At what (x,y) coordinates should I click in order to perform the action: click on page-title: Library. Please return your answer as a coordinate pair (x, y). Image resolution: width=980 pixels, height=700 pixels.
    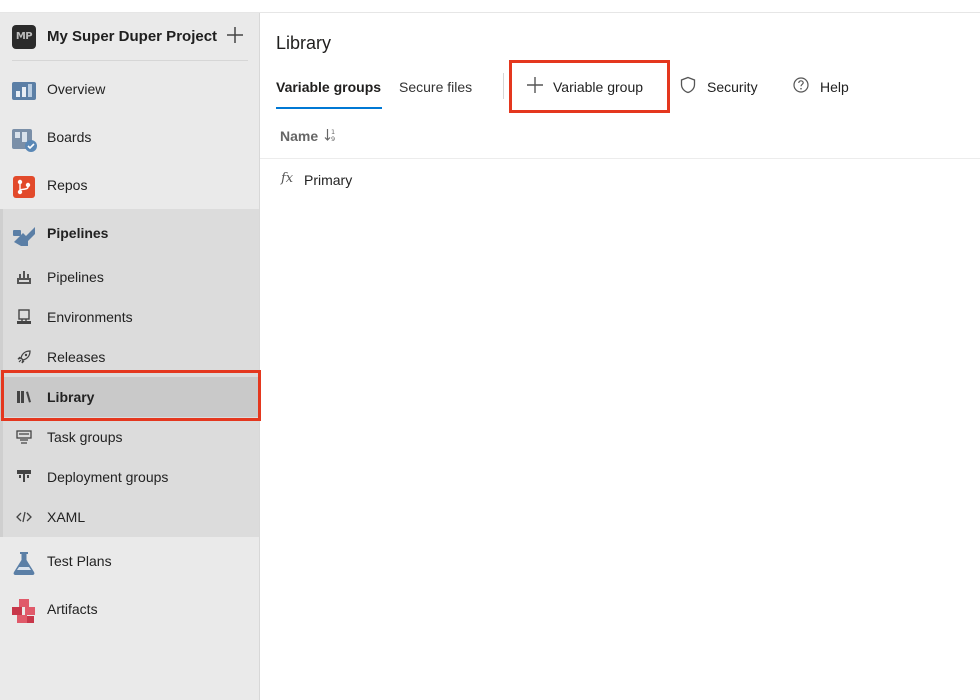
    Looking at the image, I should click on (304, 43).